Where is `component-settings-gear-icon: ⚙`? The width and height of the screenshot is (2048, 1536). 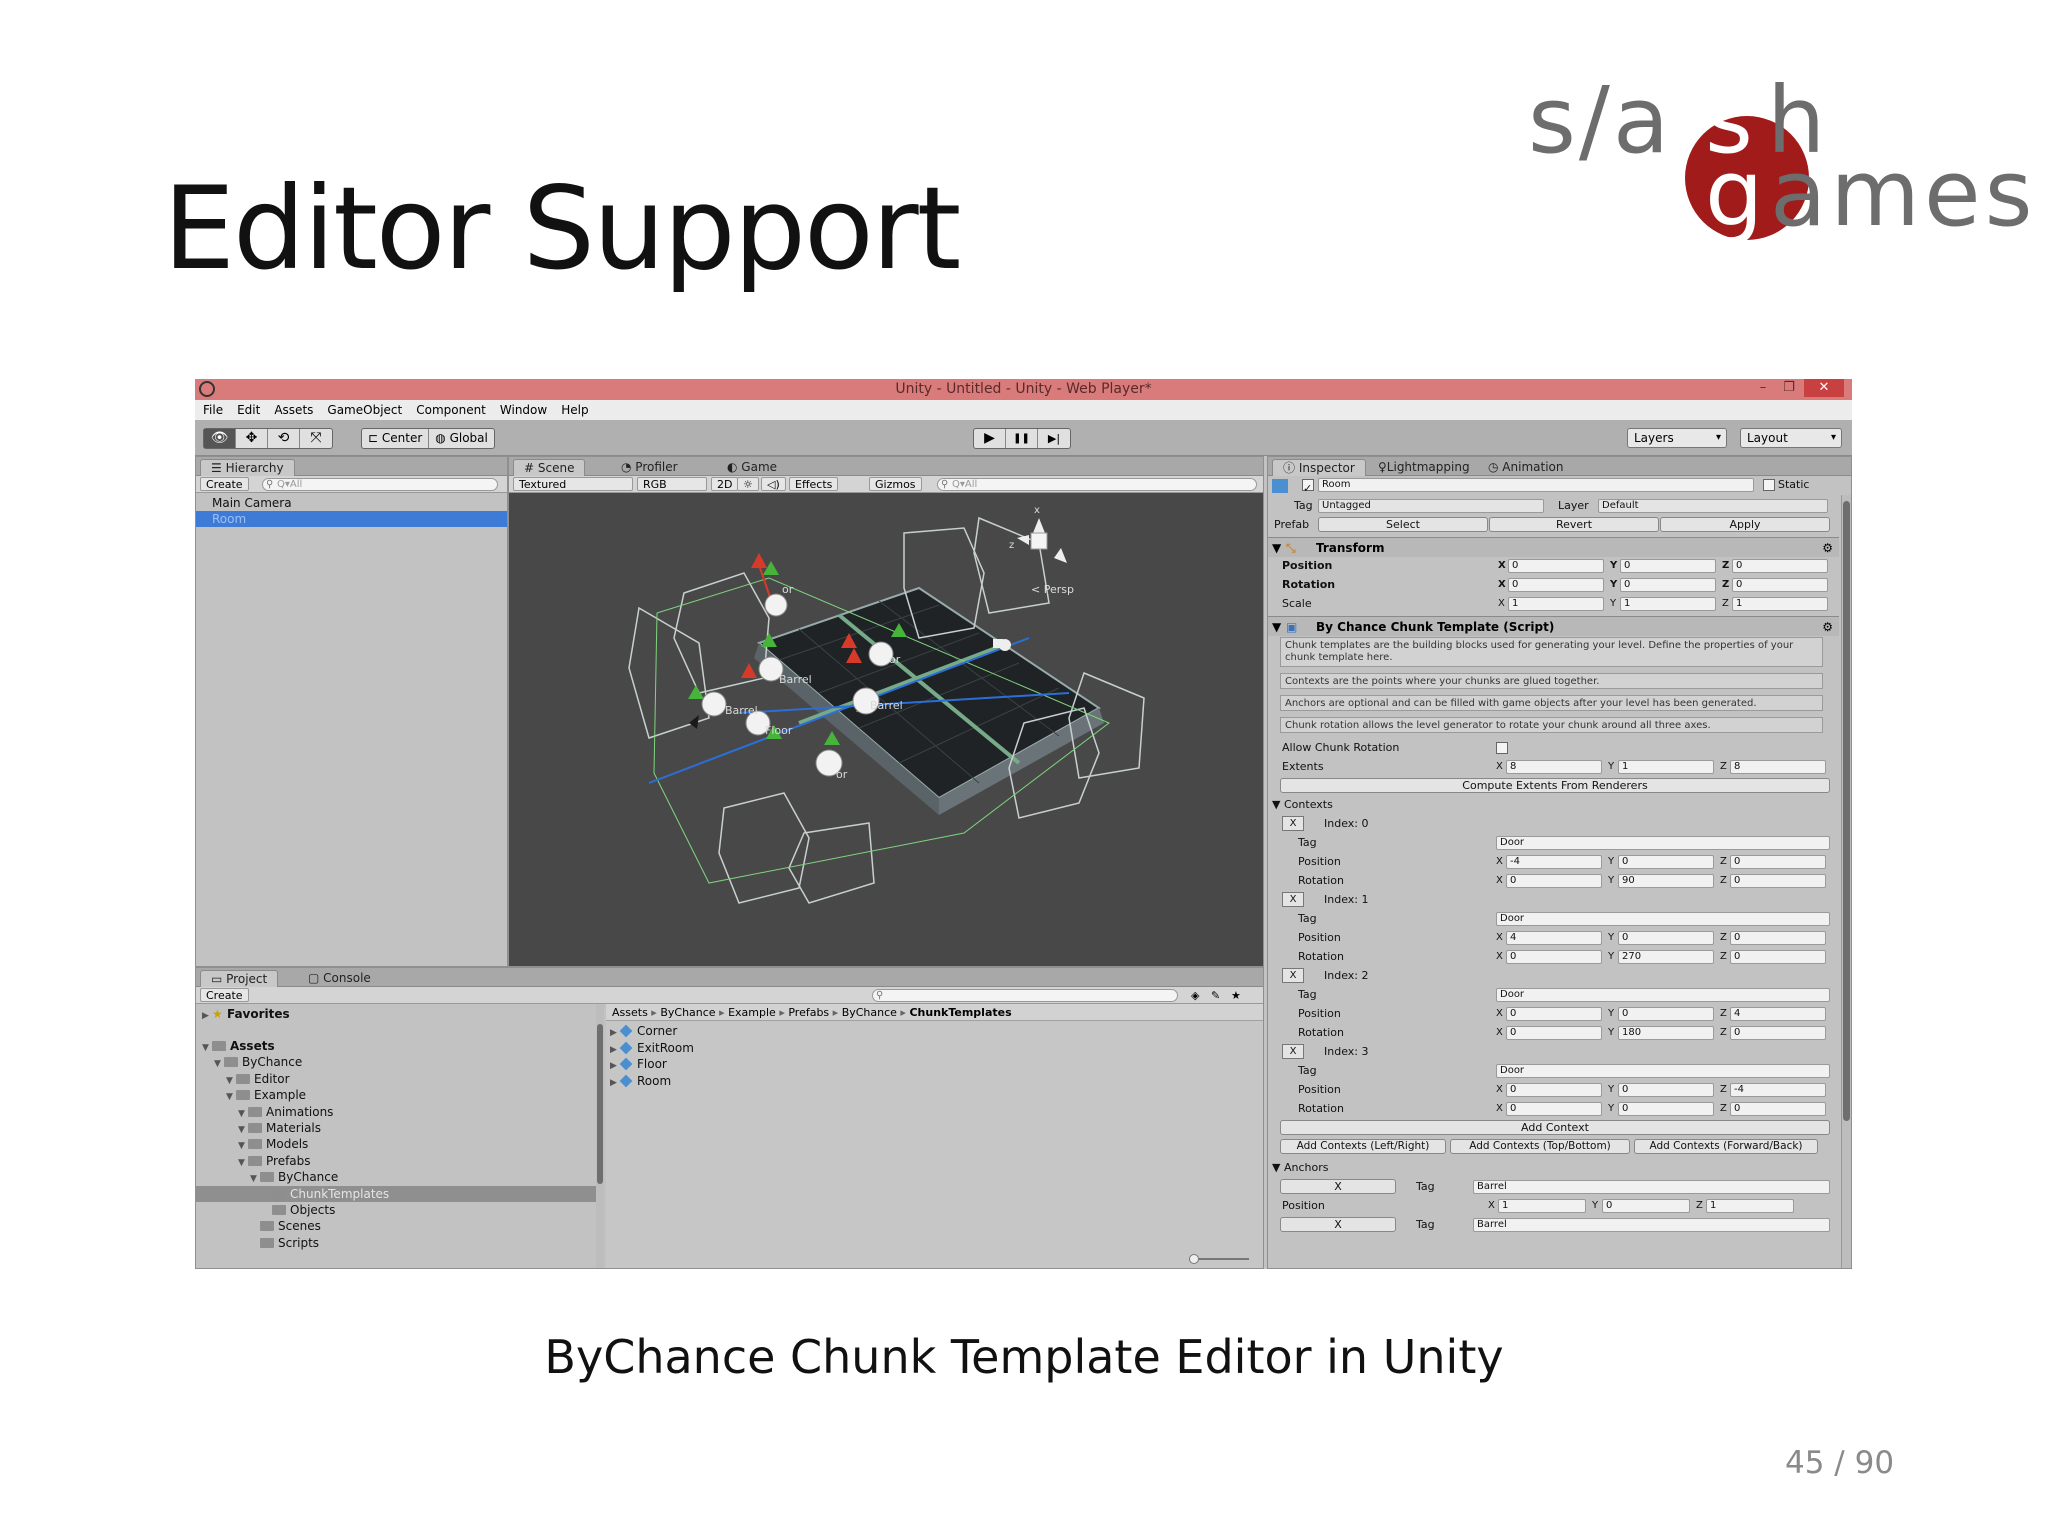
component-settings-gear-icon: ⚙ is located at coordinates (1827, 548).